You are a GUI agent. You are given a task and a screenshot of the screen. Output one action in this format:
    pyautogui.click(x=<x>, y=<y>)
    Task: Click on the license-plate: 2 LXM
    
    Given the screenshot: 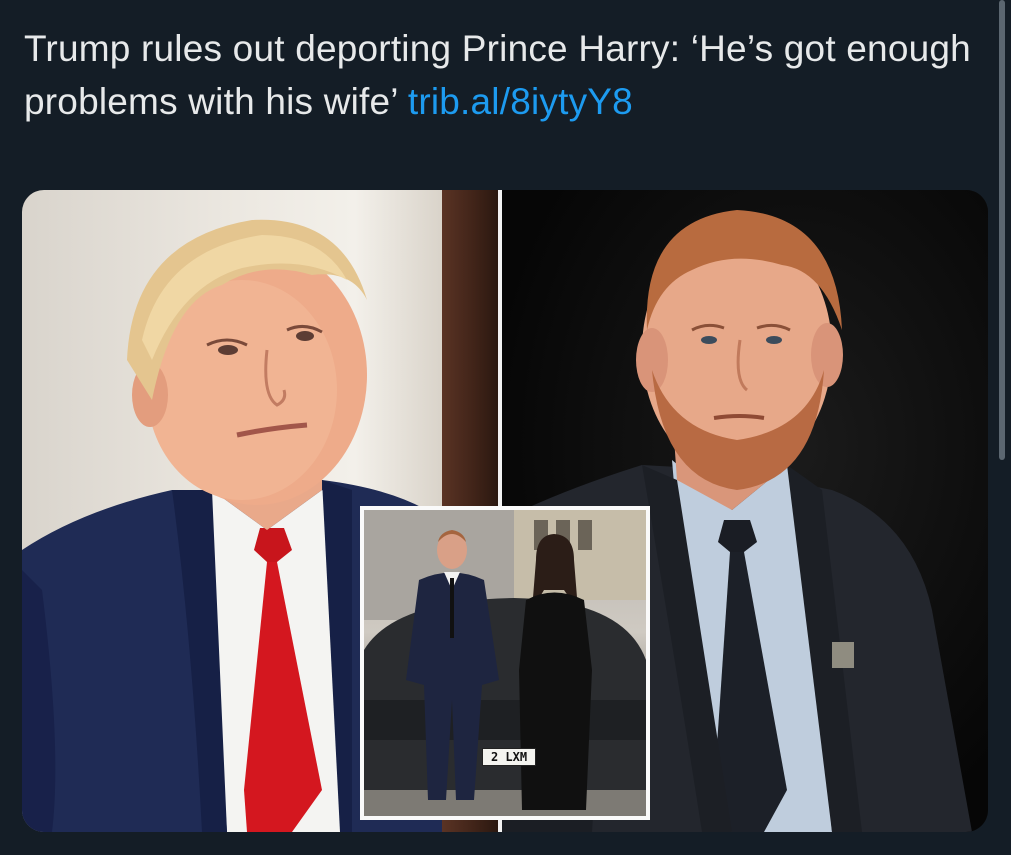 What is the action you would take?
    pyautogui.click(x=509, y=757)
    